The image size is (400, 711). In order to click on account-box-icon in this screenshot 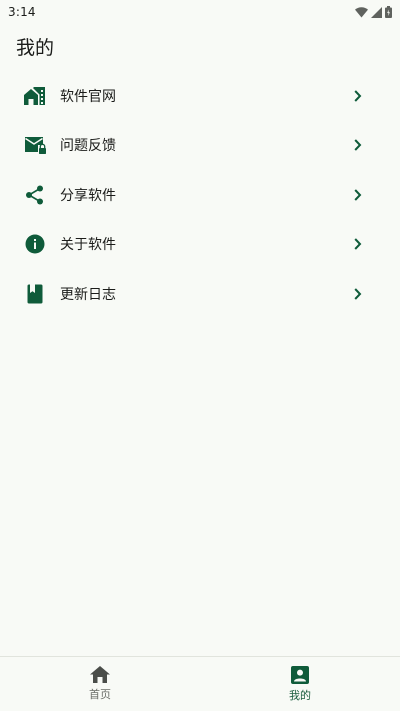, I will do `click(300, 675)`.